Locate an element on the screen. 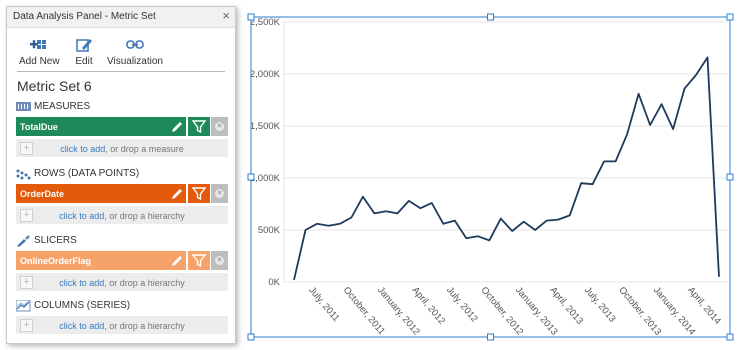  remove-icon: ✕ is located at coordinates (219, 126).